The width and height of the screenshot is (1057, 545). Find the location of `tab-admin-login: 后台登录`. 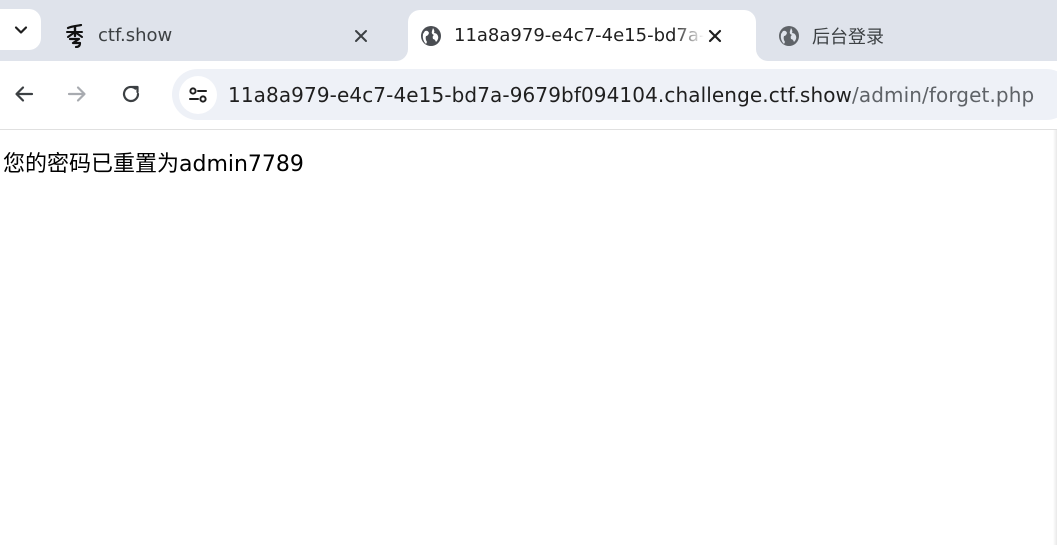

tab-admin-login: 后台登录 is located at coordinates (913, 35).